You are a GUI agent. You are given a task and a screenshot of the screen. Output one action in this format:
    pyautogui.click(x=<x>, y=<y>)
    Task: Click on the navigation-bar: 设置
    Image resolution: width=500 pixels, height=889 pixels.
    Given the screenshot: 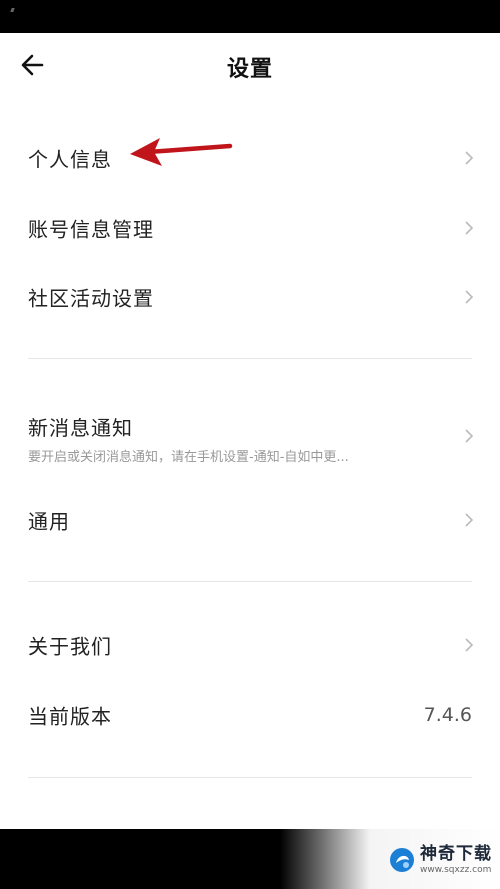 What is the action you would take?
    pyautogui.click(x=250, y=65)
    